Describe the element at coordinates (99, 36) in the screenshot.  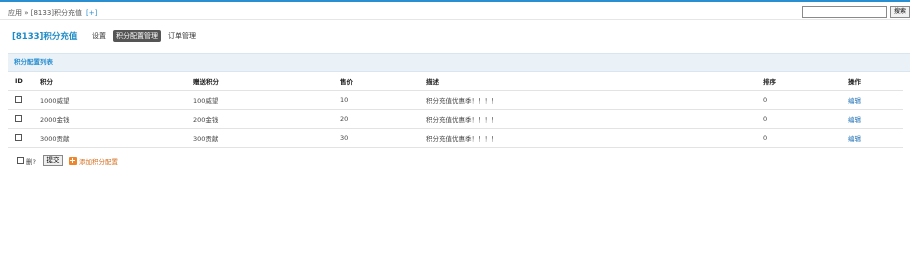
I see `nav-item-settings: 设置` at that location.